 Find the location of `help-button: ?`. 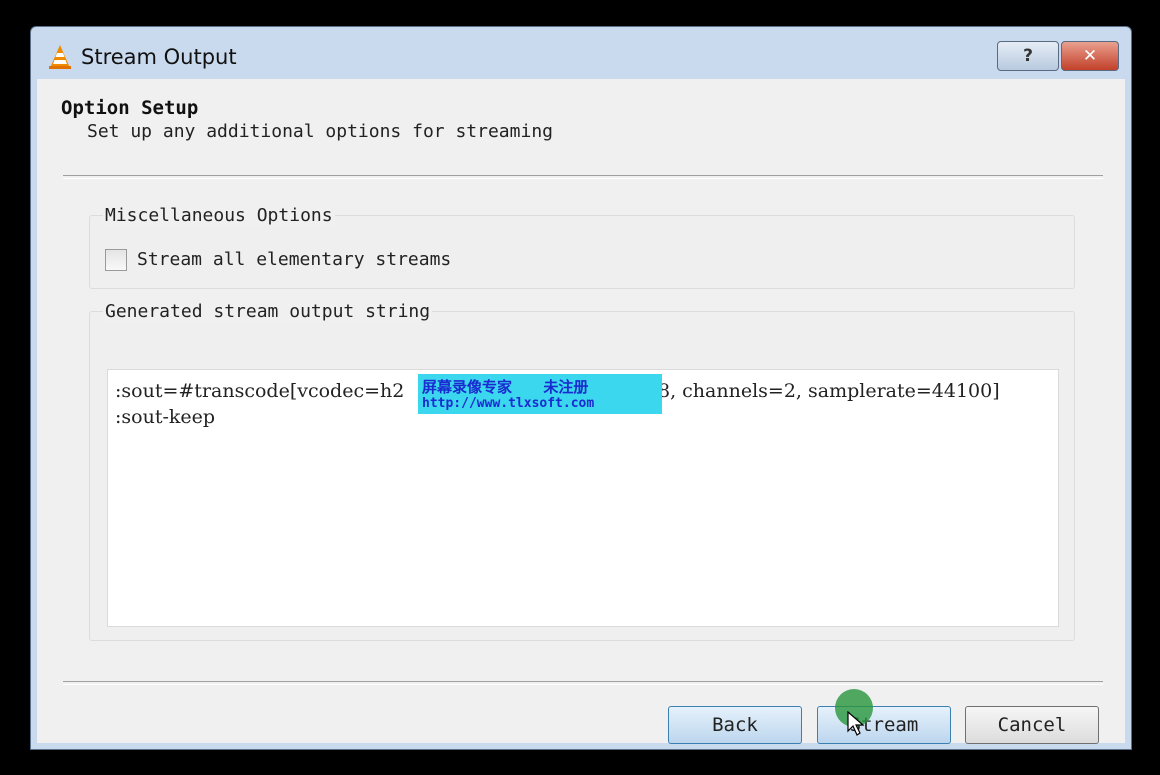

help-button: ? is located at coordinates (1028, 56).